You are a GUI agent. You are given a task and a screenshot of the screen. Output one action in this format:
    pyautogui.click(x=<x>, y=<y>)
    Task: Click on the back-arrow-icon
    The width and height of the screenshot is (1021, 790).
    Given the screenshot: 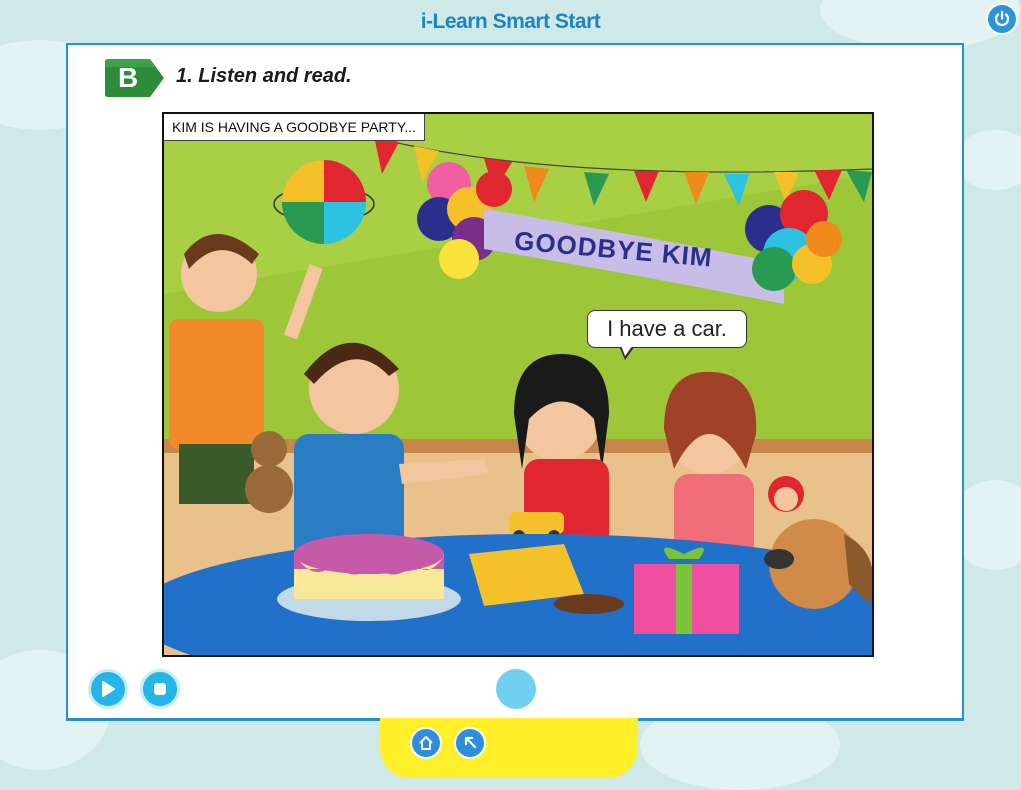 What is the action you would take?
    pyautogui.click(x=470, y=742)
    